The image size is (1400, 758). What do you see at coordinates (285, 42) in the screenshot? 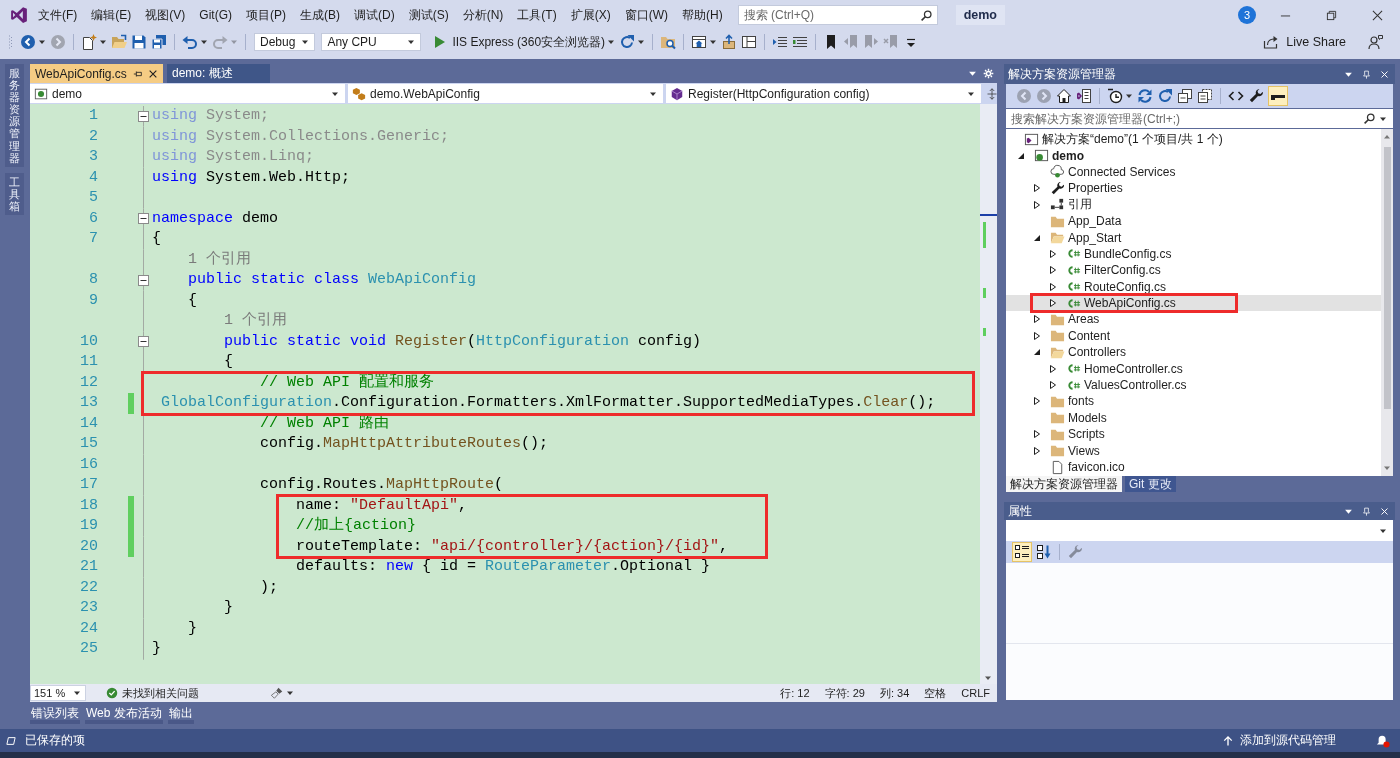
I see `toolbar-dropdown: Debug` at bounding box center [285, 42].